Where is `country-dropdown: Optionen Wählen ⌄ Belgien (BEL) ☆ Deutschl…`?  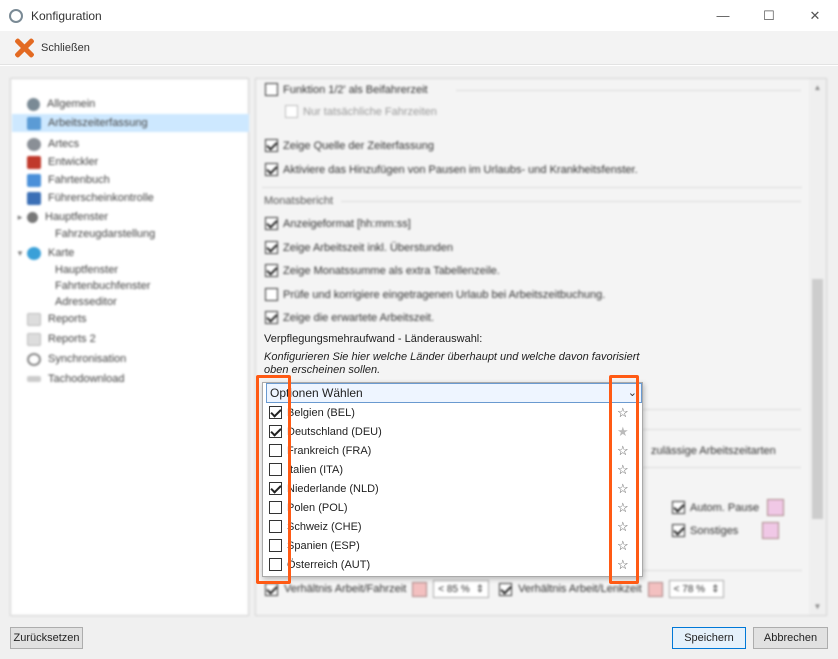
country-dropdown: Optionen Wählen ⌄ Belgien (BEL) ☆ Deutschl… is located at coordinates (452, 479).